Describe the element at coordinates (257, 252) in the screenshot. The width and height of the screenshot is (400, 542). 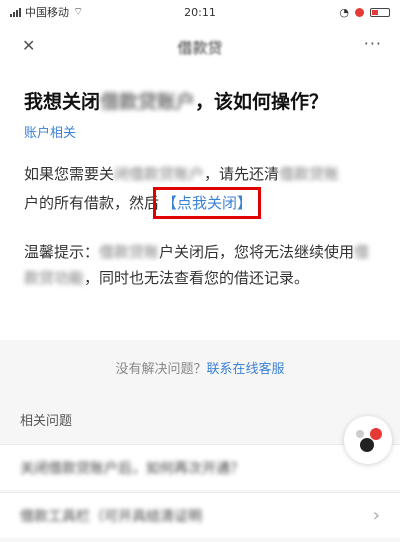
I see `answer-text: 户关闭后，您将无法继续使用` at that location.